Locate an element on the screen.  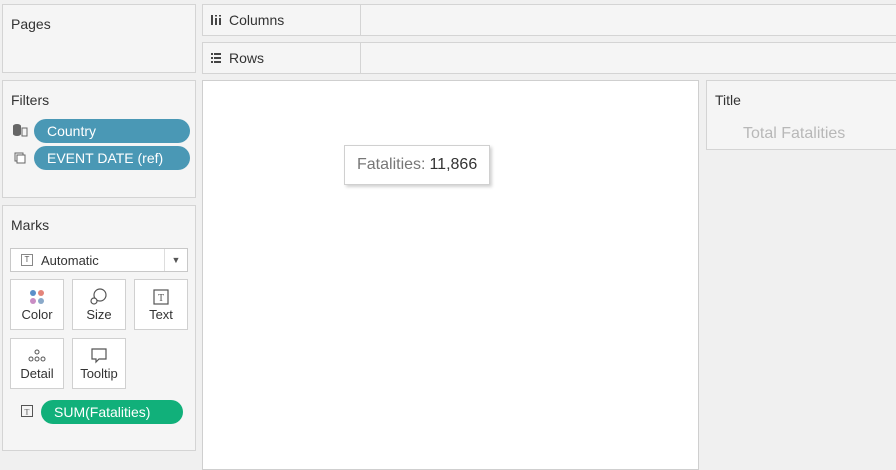
text-icon: T is located at coordinates (161, 297).